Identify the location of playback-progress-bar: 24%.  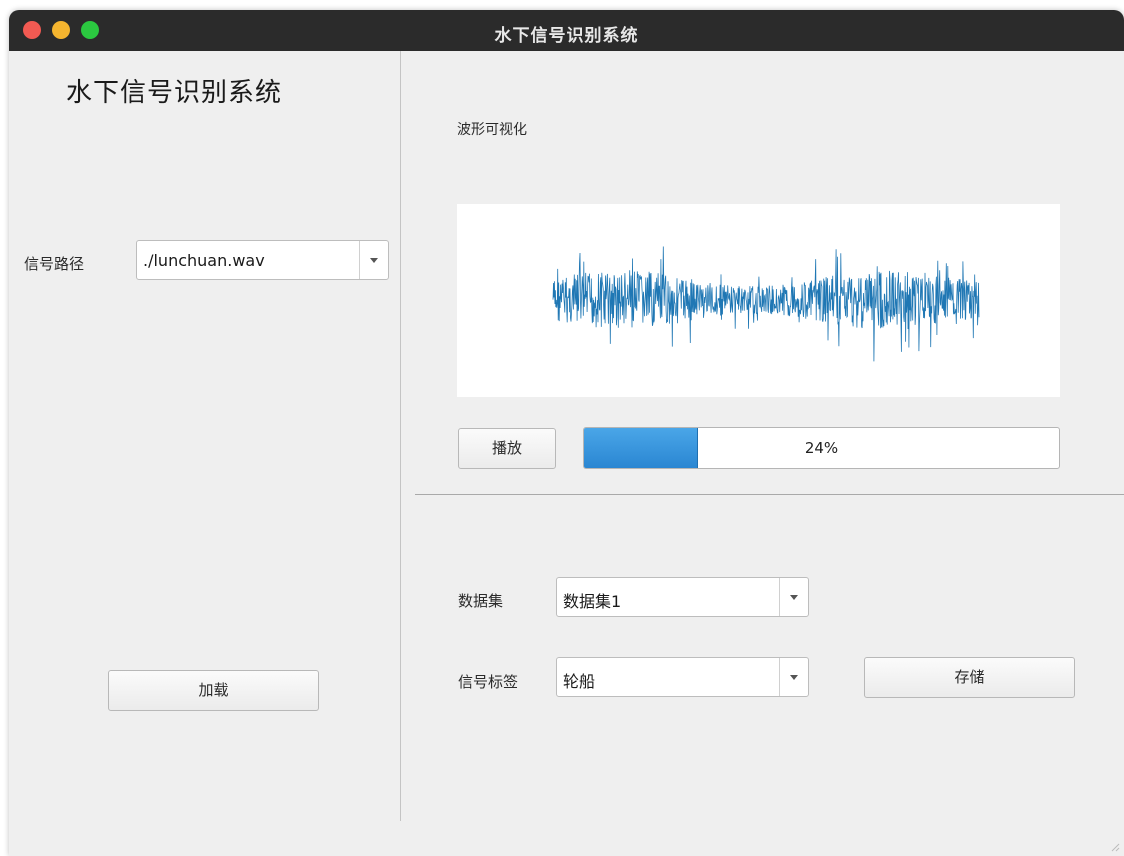
(821, 448).